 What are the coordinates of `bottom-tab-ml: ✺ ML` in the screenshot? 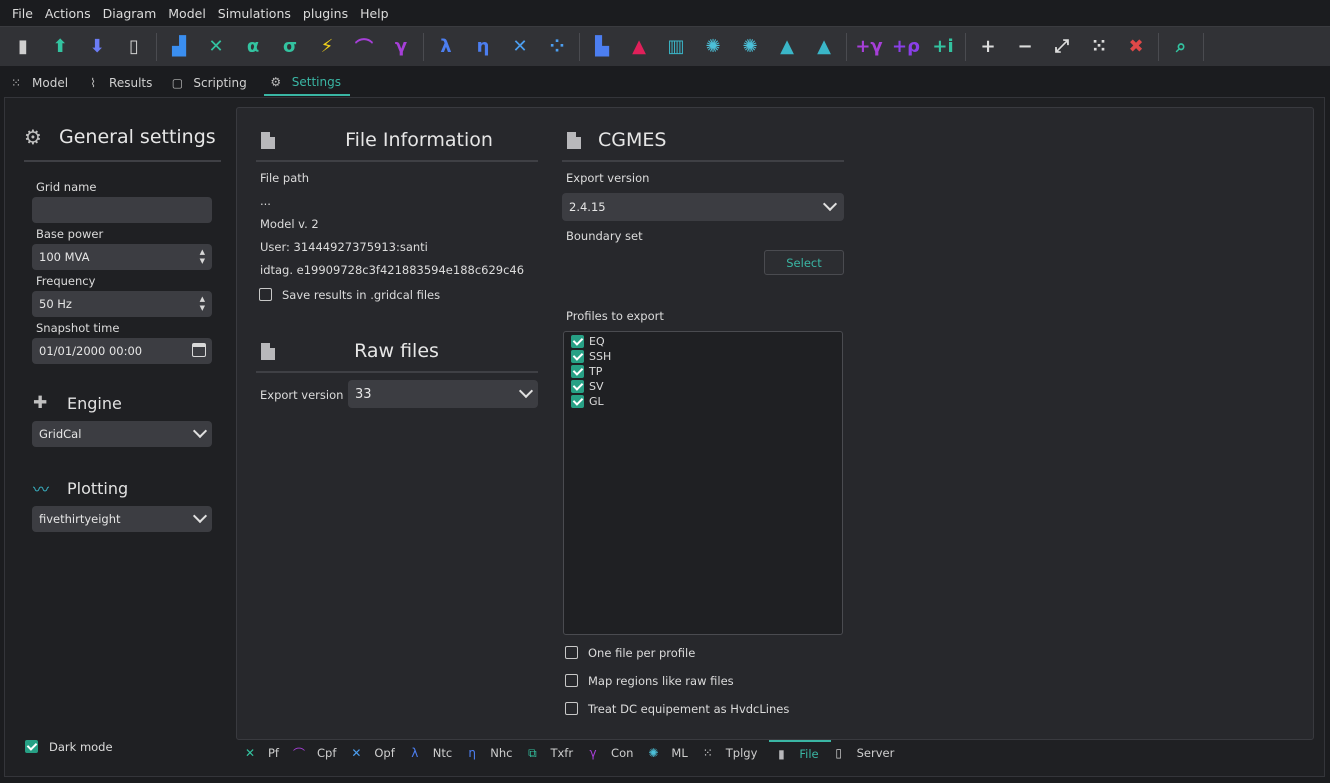 It's located at (672, 753).